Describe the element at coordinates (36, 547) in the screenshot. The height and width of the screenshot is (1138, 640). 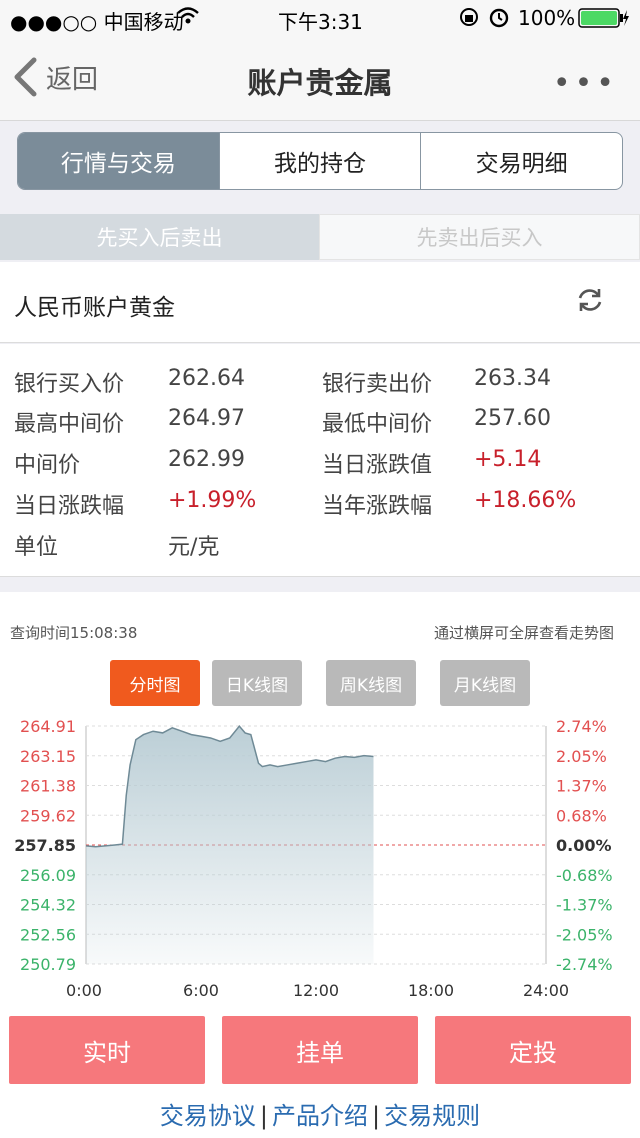
I see `price-label: 单位` at that location.